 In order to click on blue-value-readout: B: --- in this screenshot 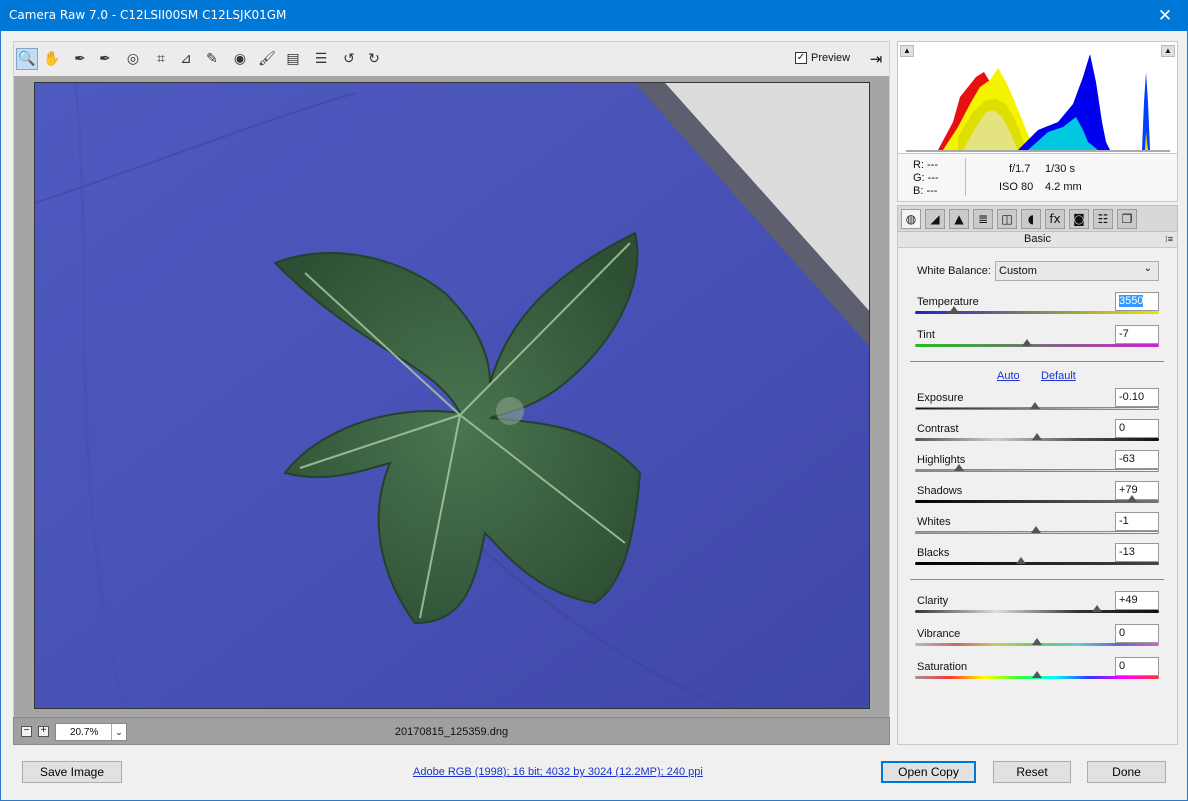, I will do `click(925, 191)`.